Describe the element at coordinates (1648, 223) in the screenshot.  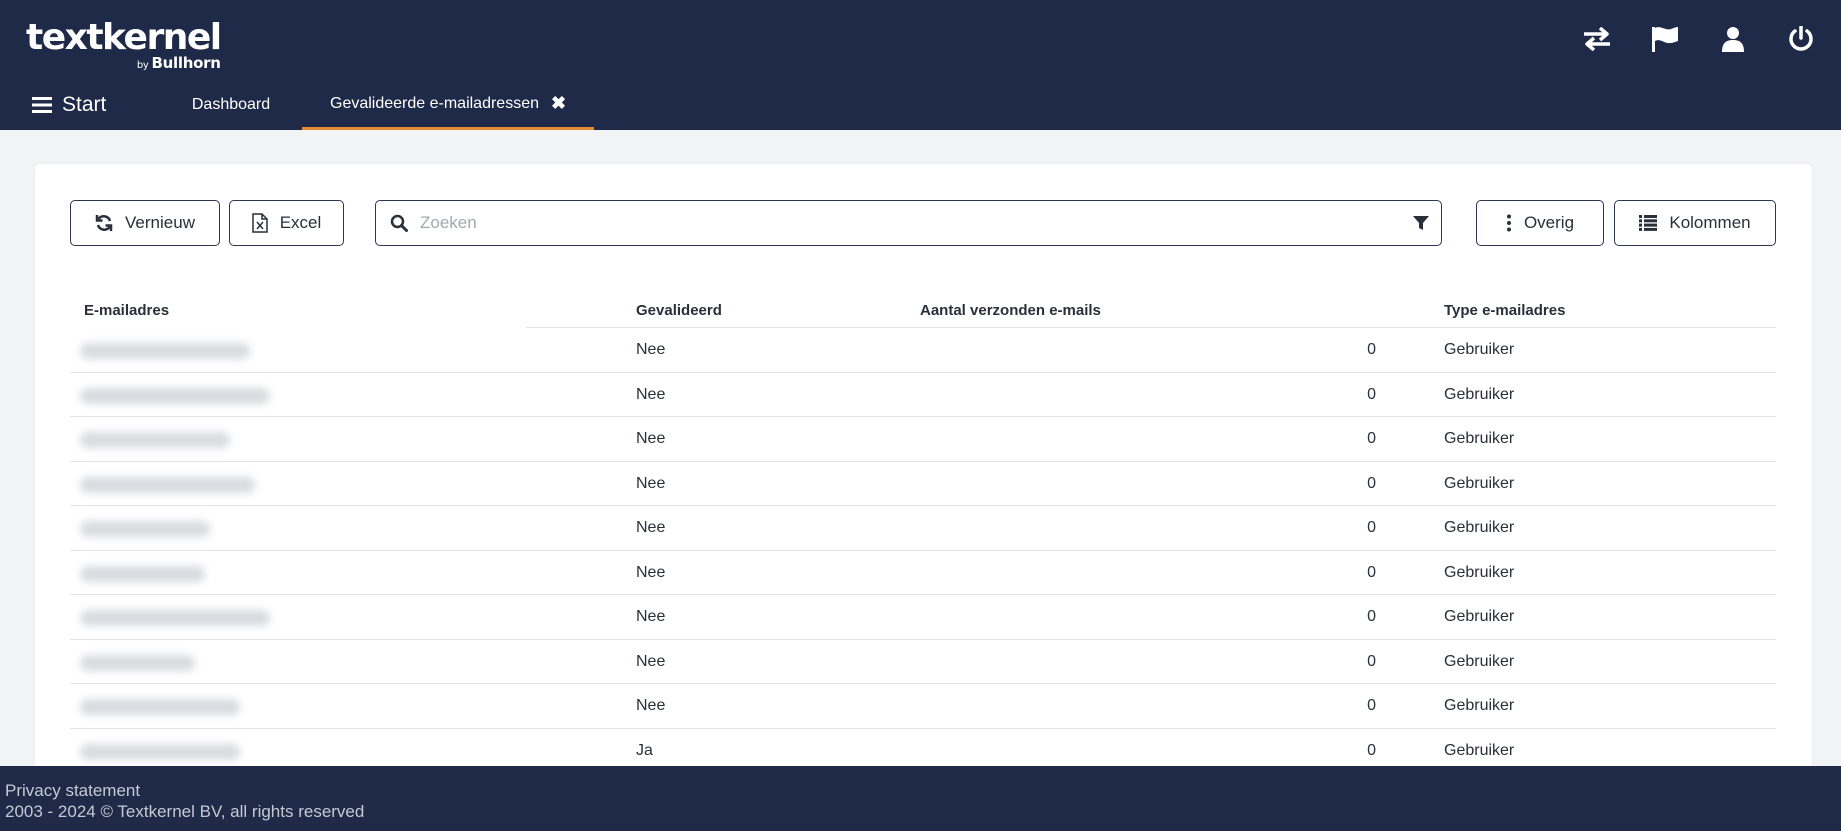
I see `list-icon` at that location.